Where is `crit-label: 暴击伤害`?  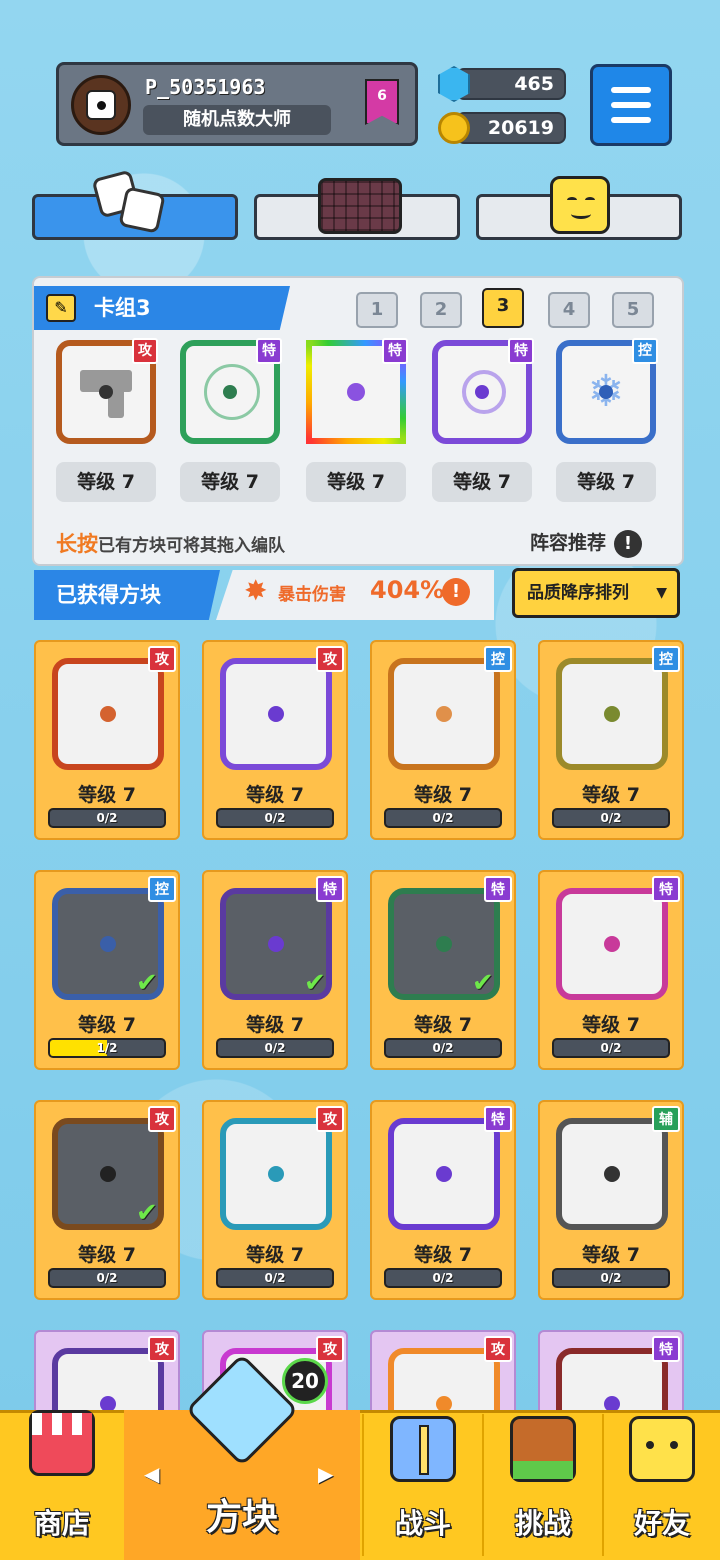
crit-label: 暴击伤害 is located at coordinates (312, 595).